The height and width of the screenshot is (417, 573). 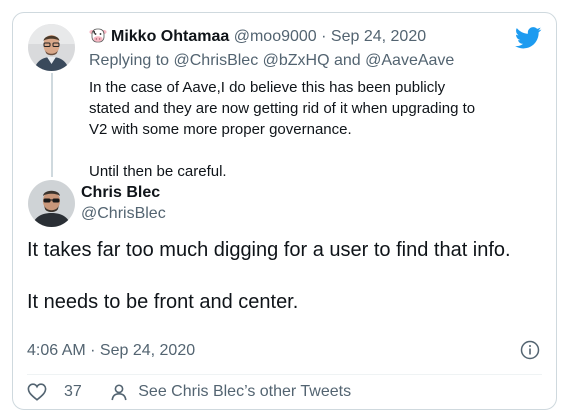 I want to click on tweet-actions: 37 See Chris Blec’s other Tweets, so click(x=189, y=392).